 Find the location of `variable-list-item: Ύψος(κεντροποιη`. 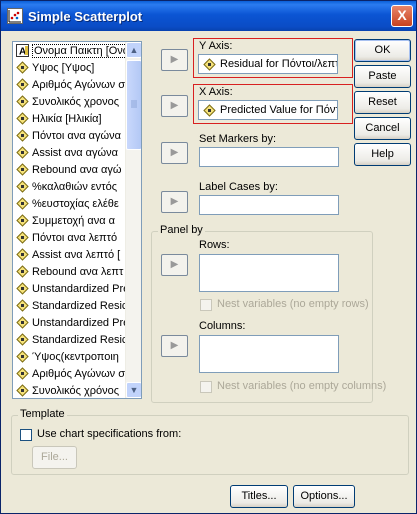

variable-list-item: Ύψος(κεντροποιη is located at coordinates (70, 357).